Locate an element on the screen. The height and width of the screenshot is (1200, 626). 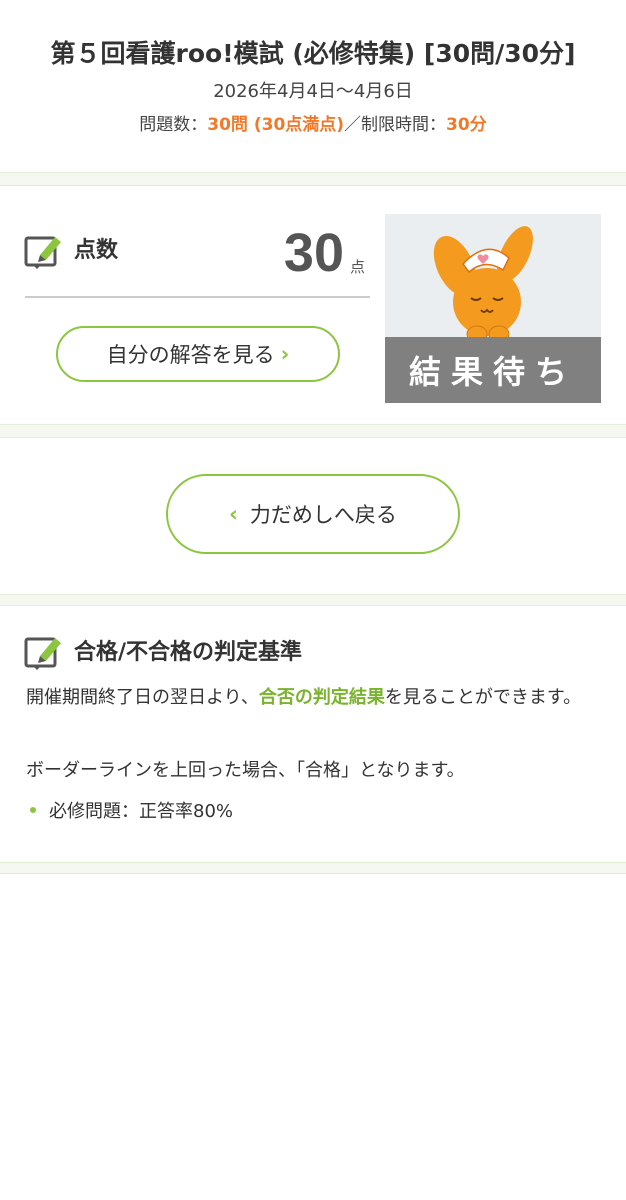
time-label: 制限時間： is located at coordinates (404, 125).